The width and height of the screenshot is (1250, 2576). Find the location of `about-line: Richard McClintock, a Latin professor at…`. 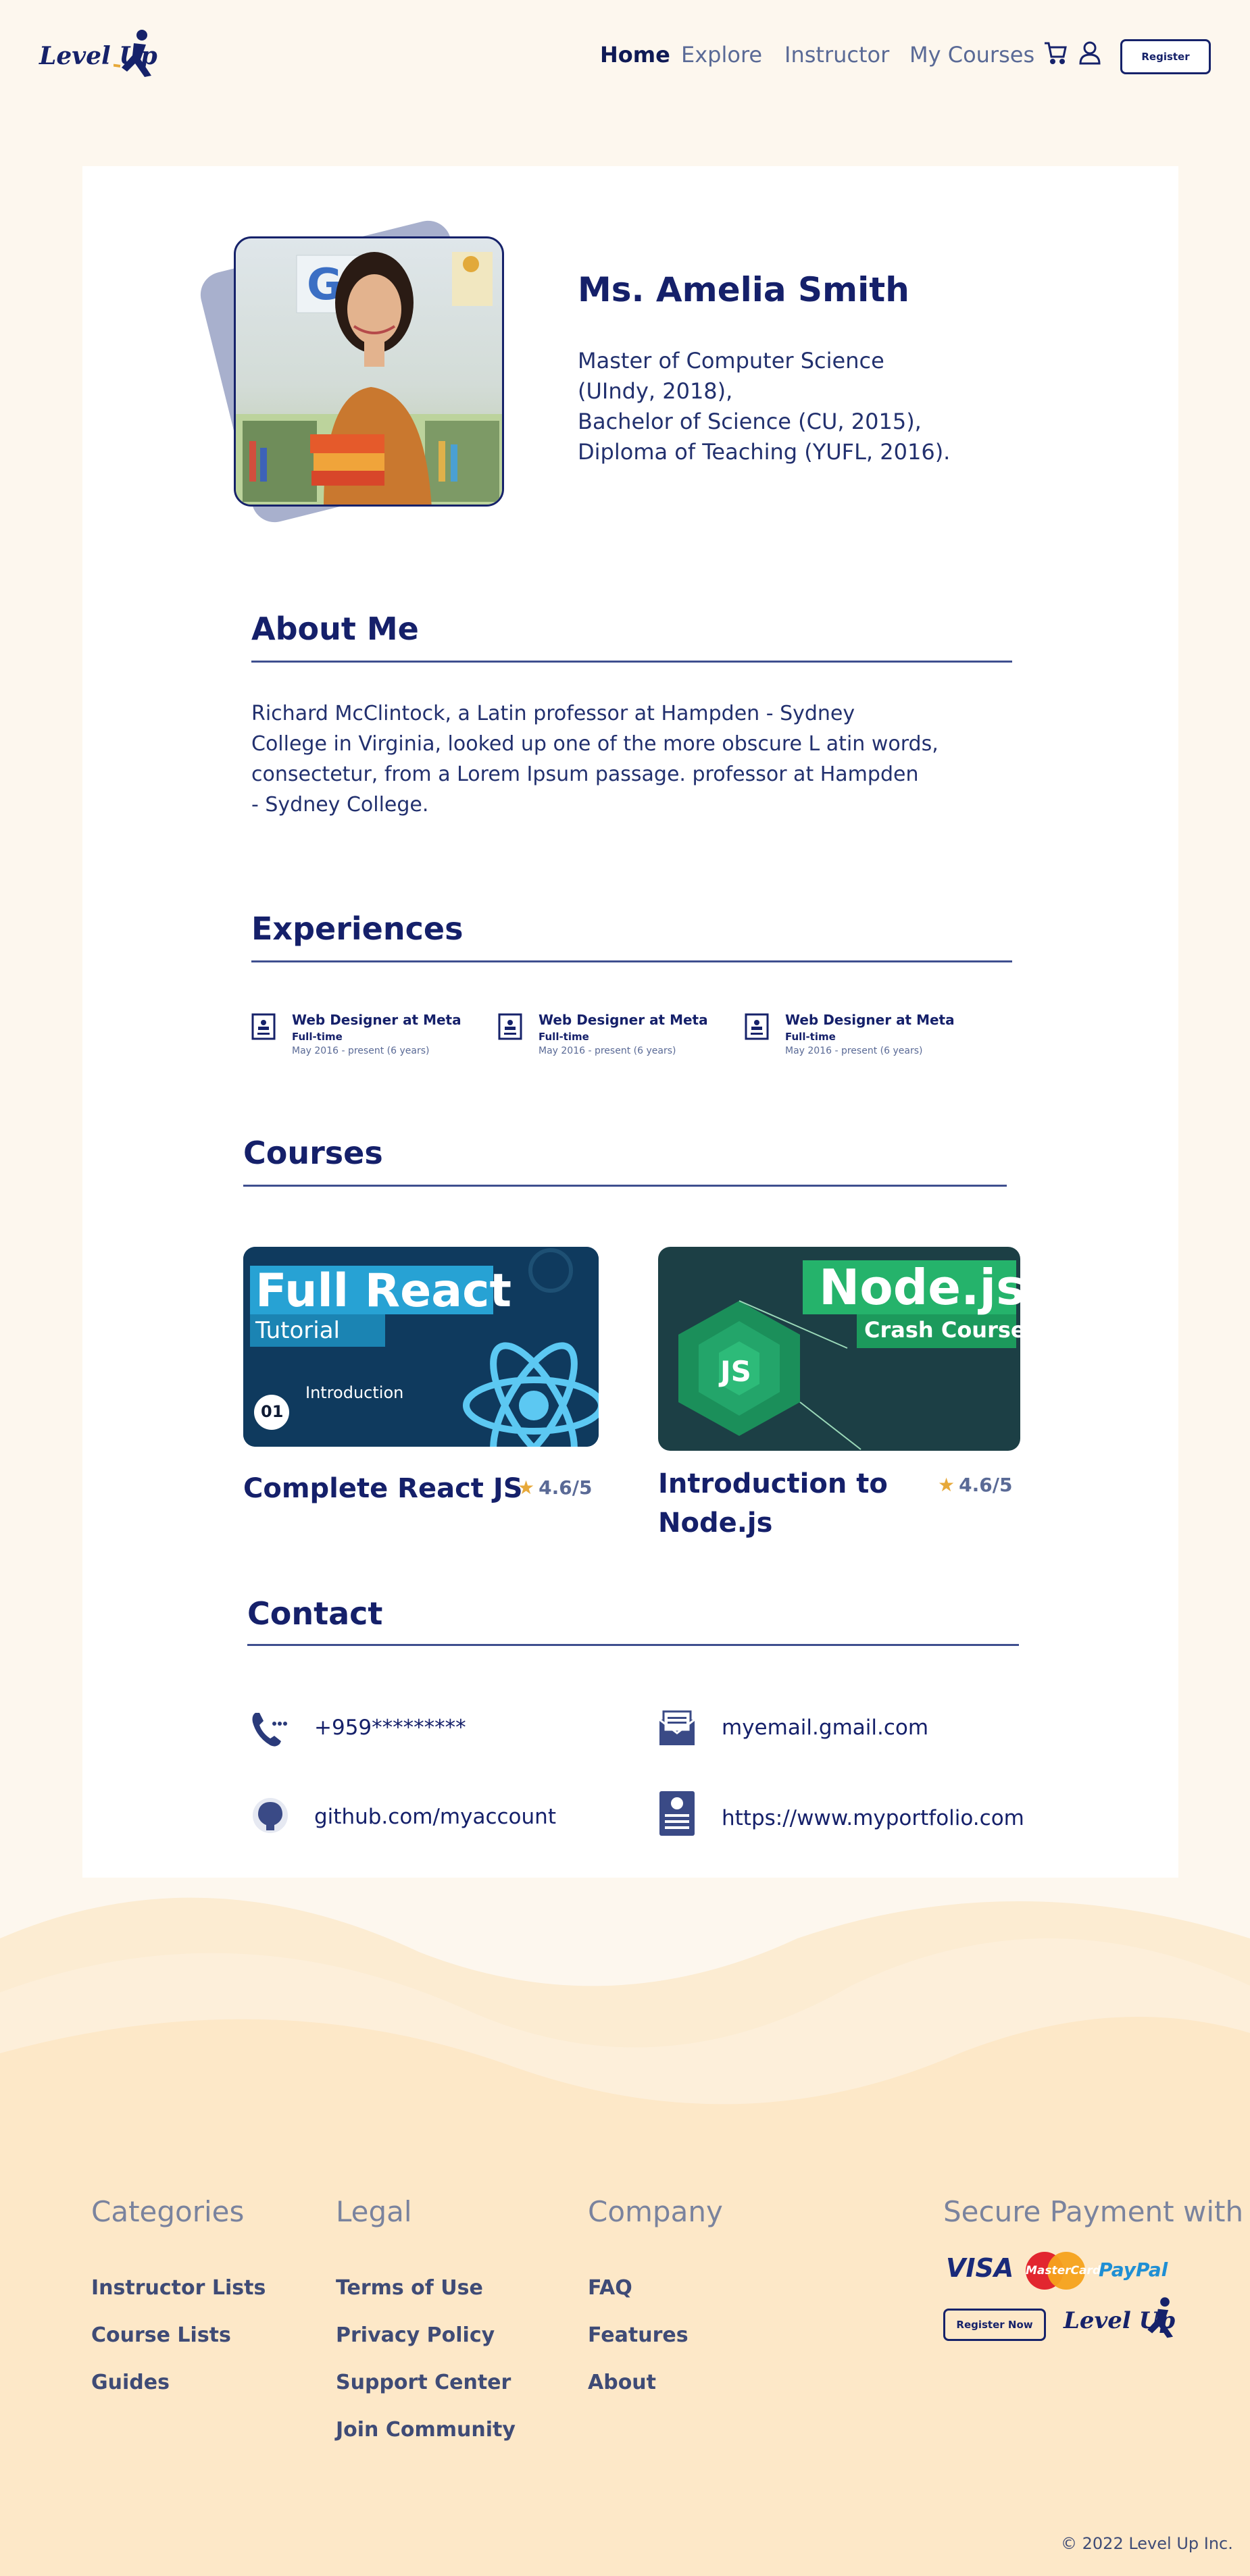

about-line: Richard McClintock, a Latin professor at… is located at coordinates (553, 714).